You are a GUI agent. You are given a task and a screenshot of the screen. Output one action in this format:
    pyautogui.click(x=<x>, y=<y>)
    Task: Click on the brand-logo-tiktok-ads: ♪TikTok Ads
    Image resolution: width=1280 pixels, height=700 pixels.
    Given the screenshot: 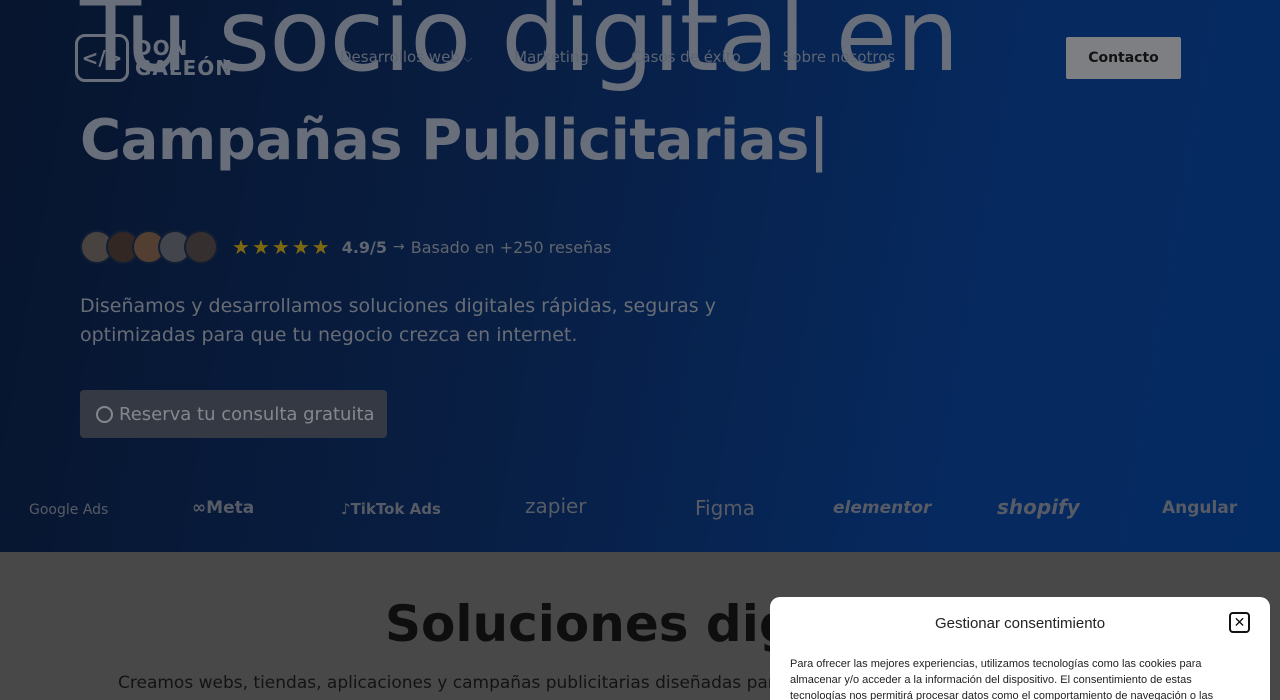 What is the action you would take?
    pyautogui.click(x=391, y=509)
    